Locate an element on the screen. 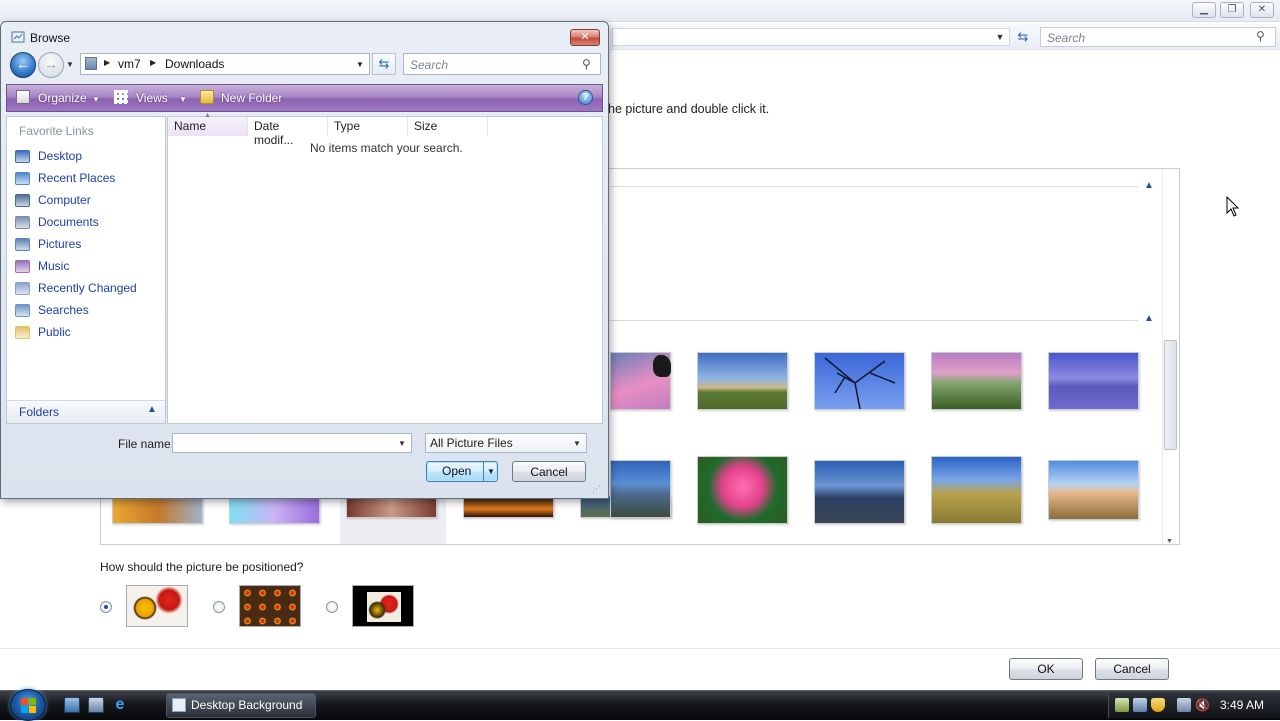 The width and height of the screenshot is (1280, 721). back-button: ← is located at coordinates (23, 65).